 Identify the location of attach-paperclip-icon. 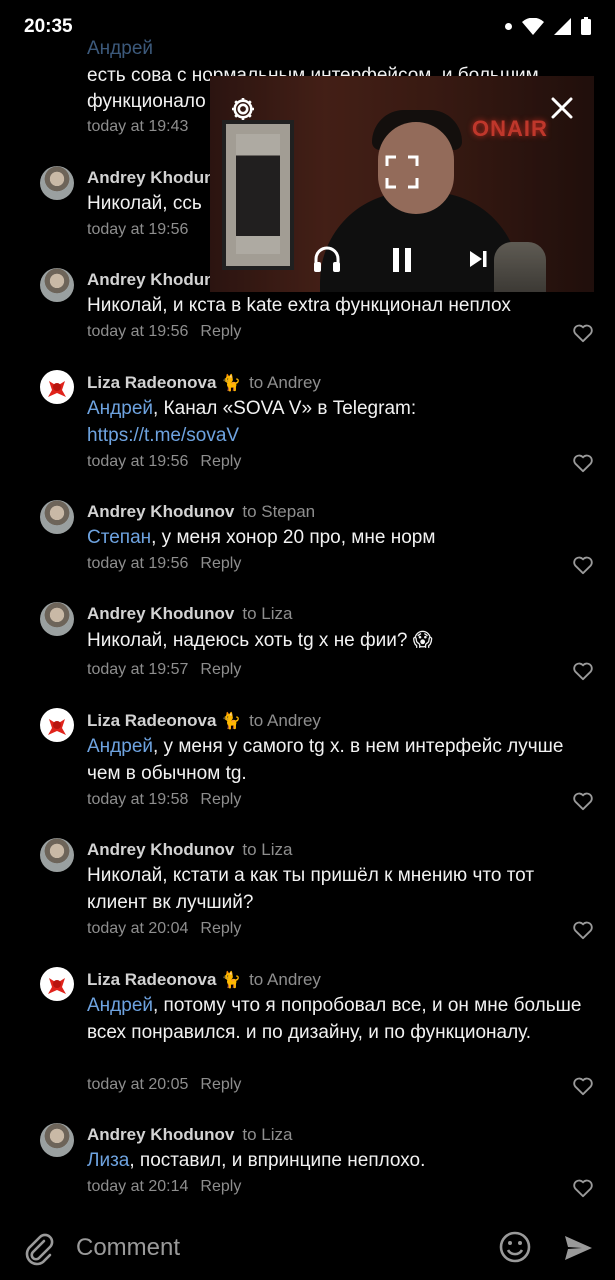
(39, 1251).